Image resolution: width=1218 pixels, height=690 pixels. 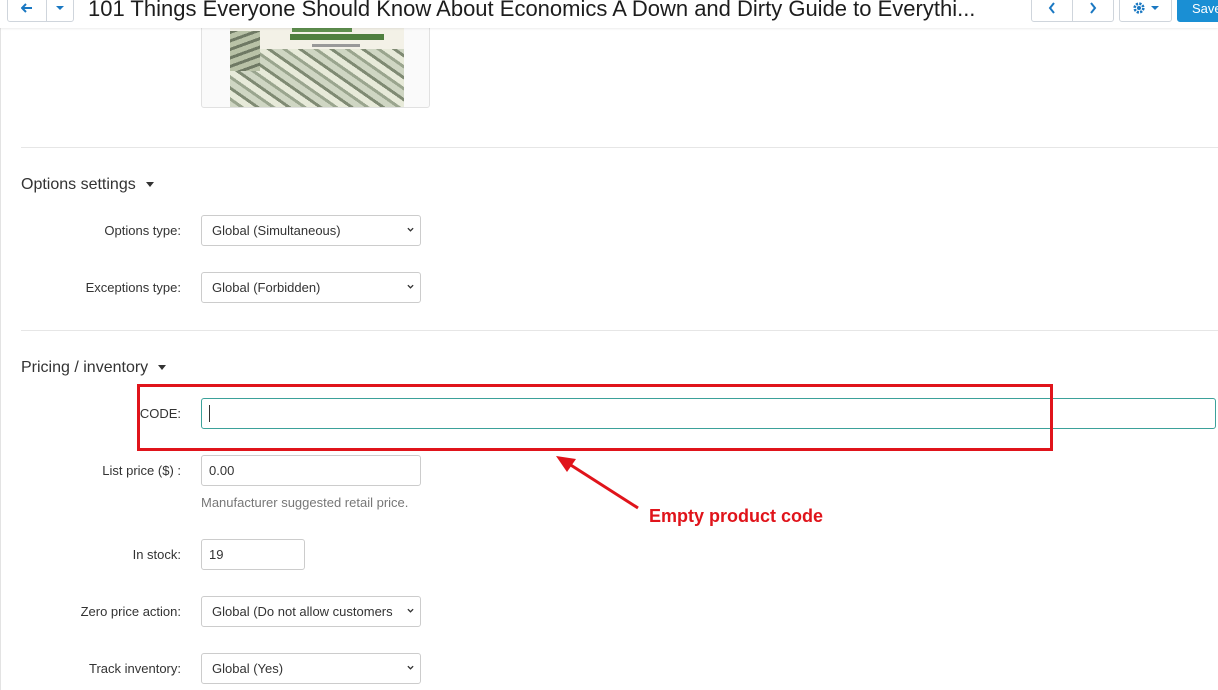 What do you see at coordinates (1139, 8) in the screenshot?
I see `gear-icon` at bounding box center [1139, 8].